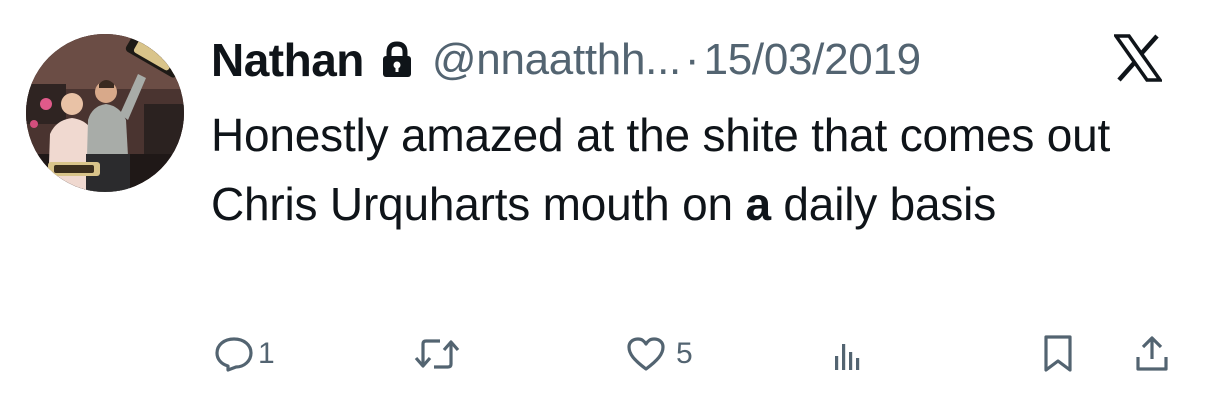 Image resolution: width=1205 pixels, height=401 pixels. Describe the element at coordinates (234, 354) in the screenshot. I see `reply-icon` at that location.